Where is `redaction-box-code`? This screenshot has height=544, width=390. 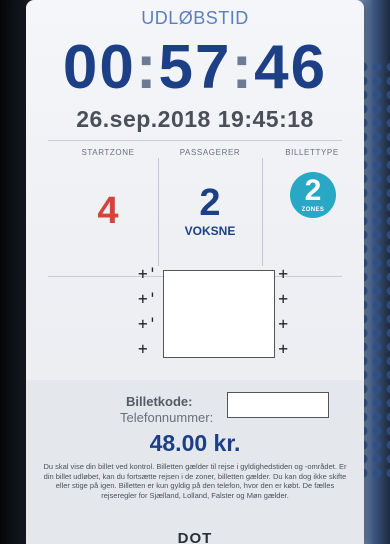
redaction-box-code is located at coordinates (219, 314).